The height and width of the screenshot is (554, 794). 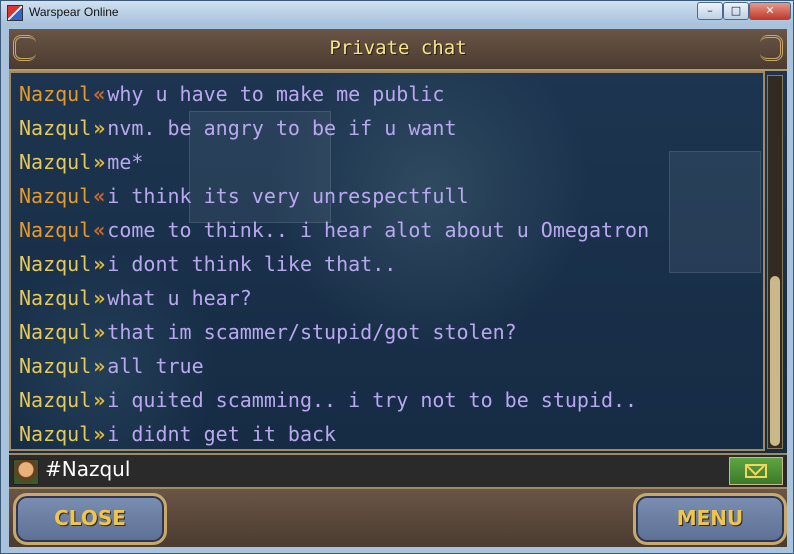 What do you see at coordinates (282, 128) in the screenshot?
I see `message-text: nvm. be angry to be if u want` at bounding box center [282, 128].